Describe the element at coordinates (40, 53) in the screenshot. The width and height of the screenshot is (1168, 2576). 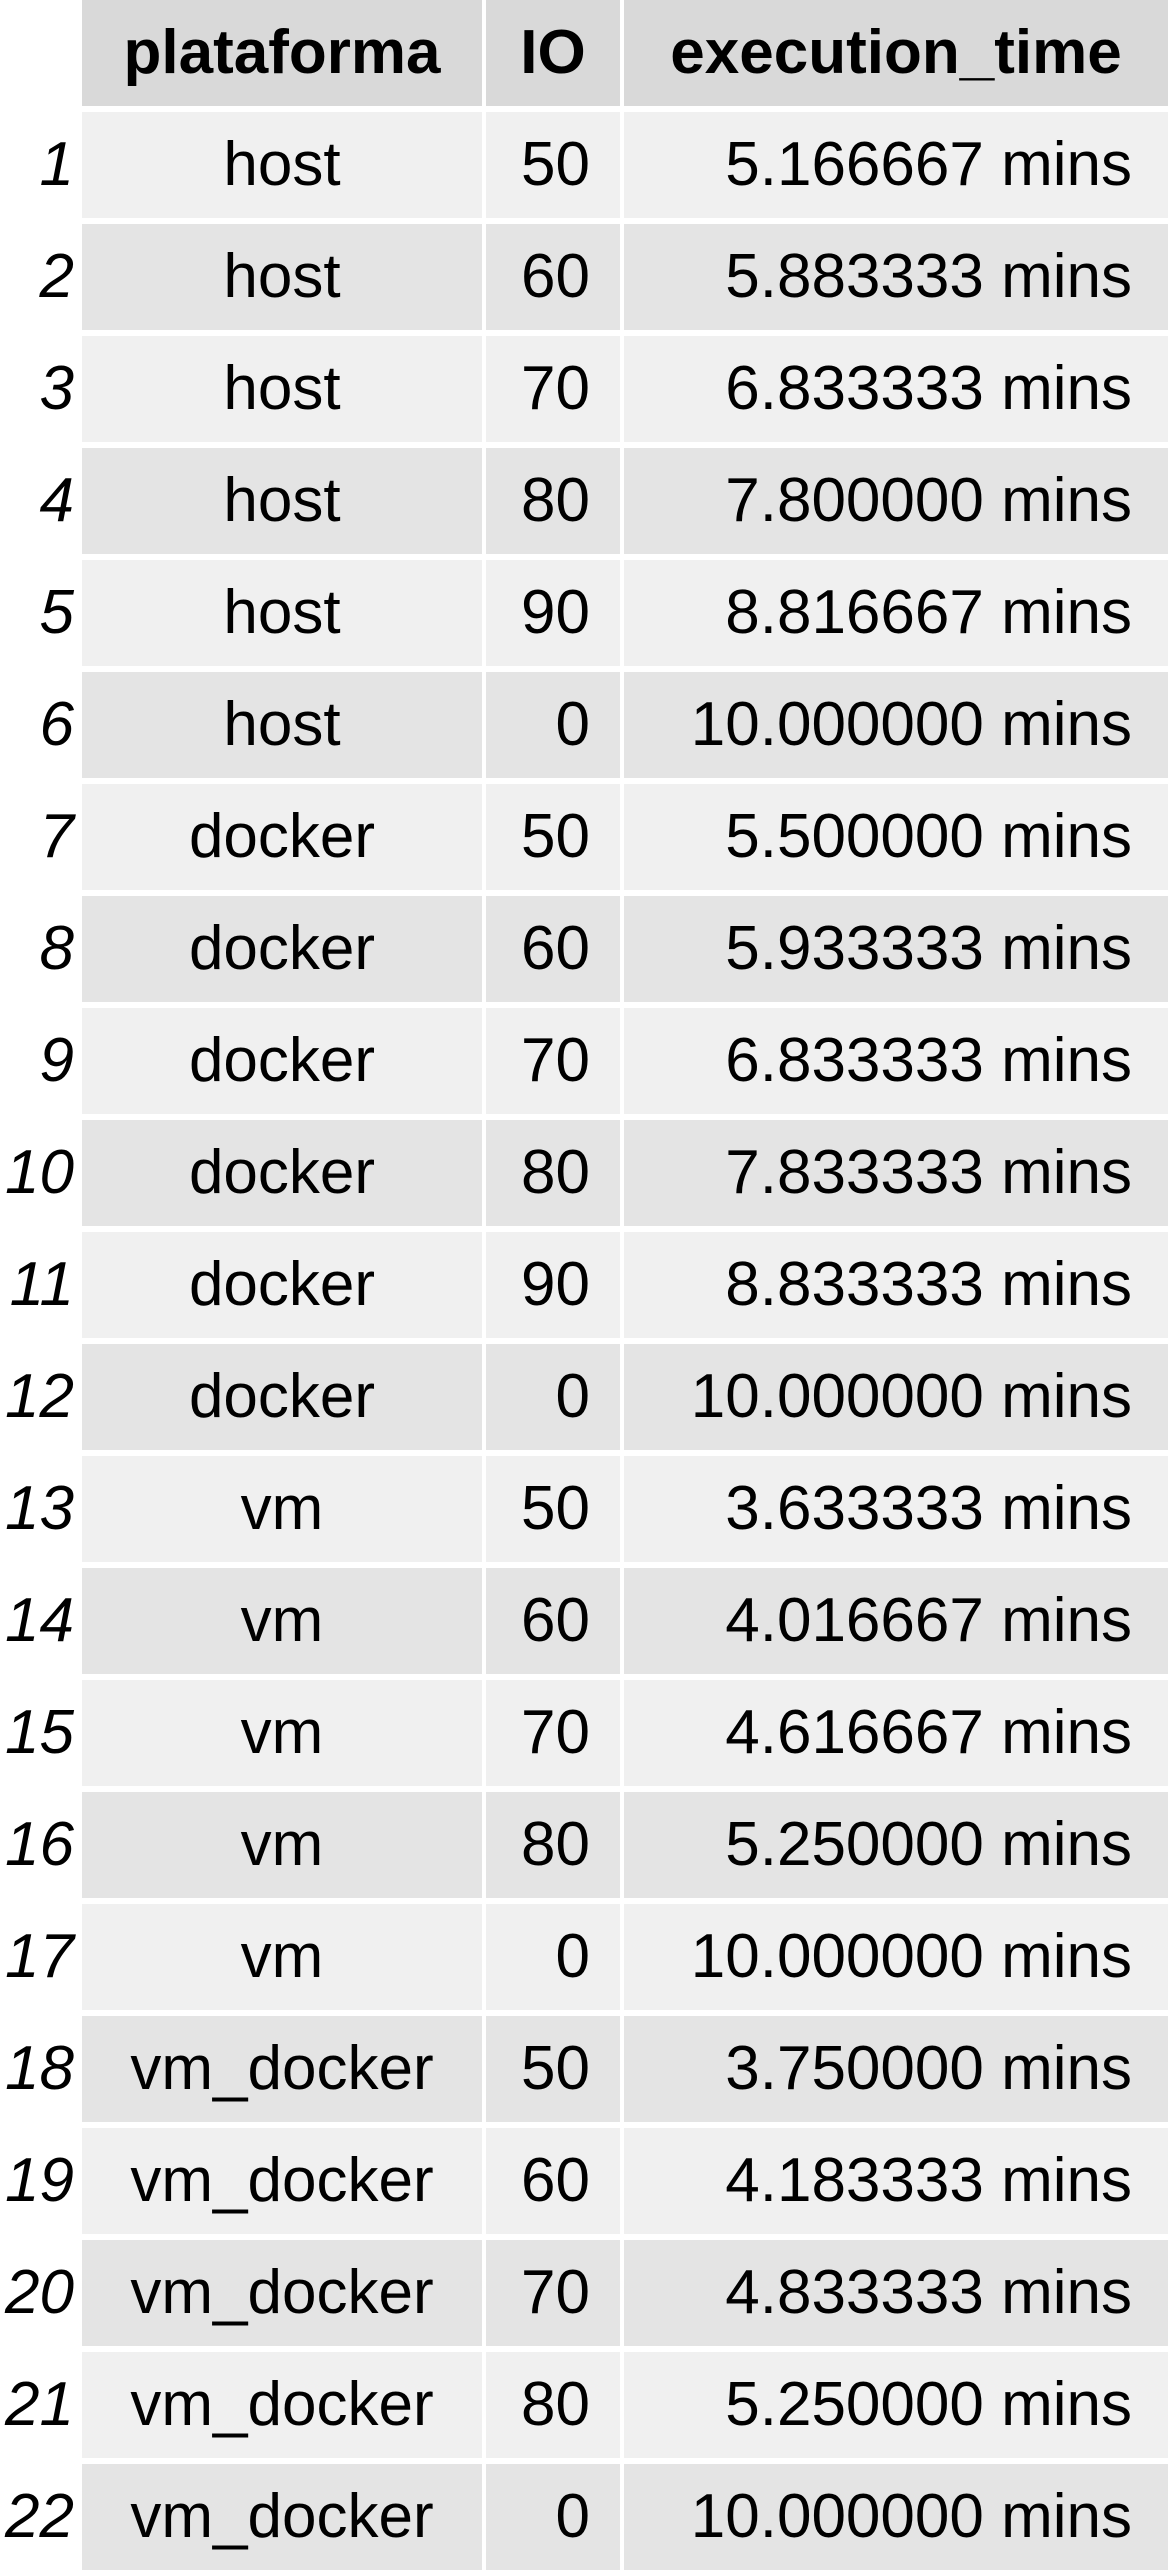
I see `header-corner` at that location.